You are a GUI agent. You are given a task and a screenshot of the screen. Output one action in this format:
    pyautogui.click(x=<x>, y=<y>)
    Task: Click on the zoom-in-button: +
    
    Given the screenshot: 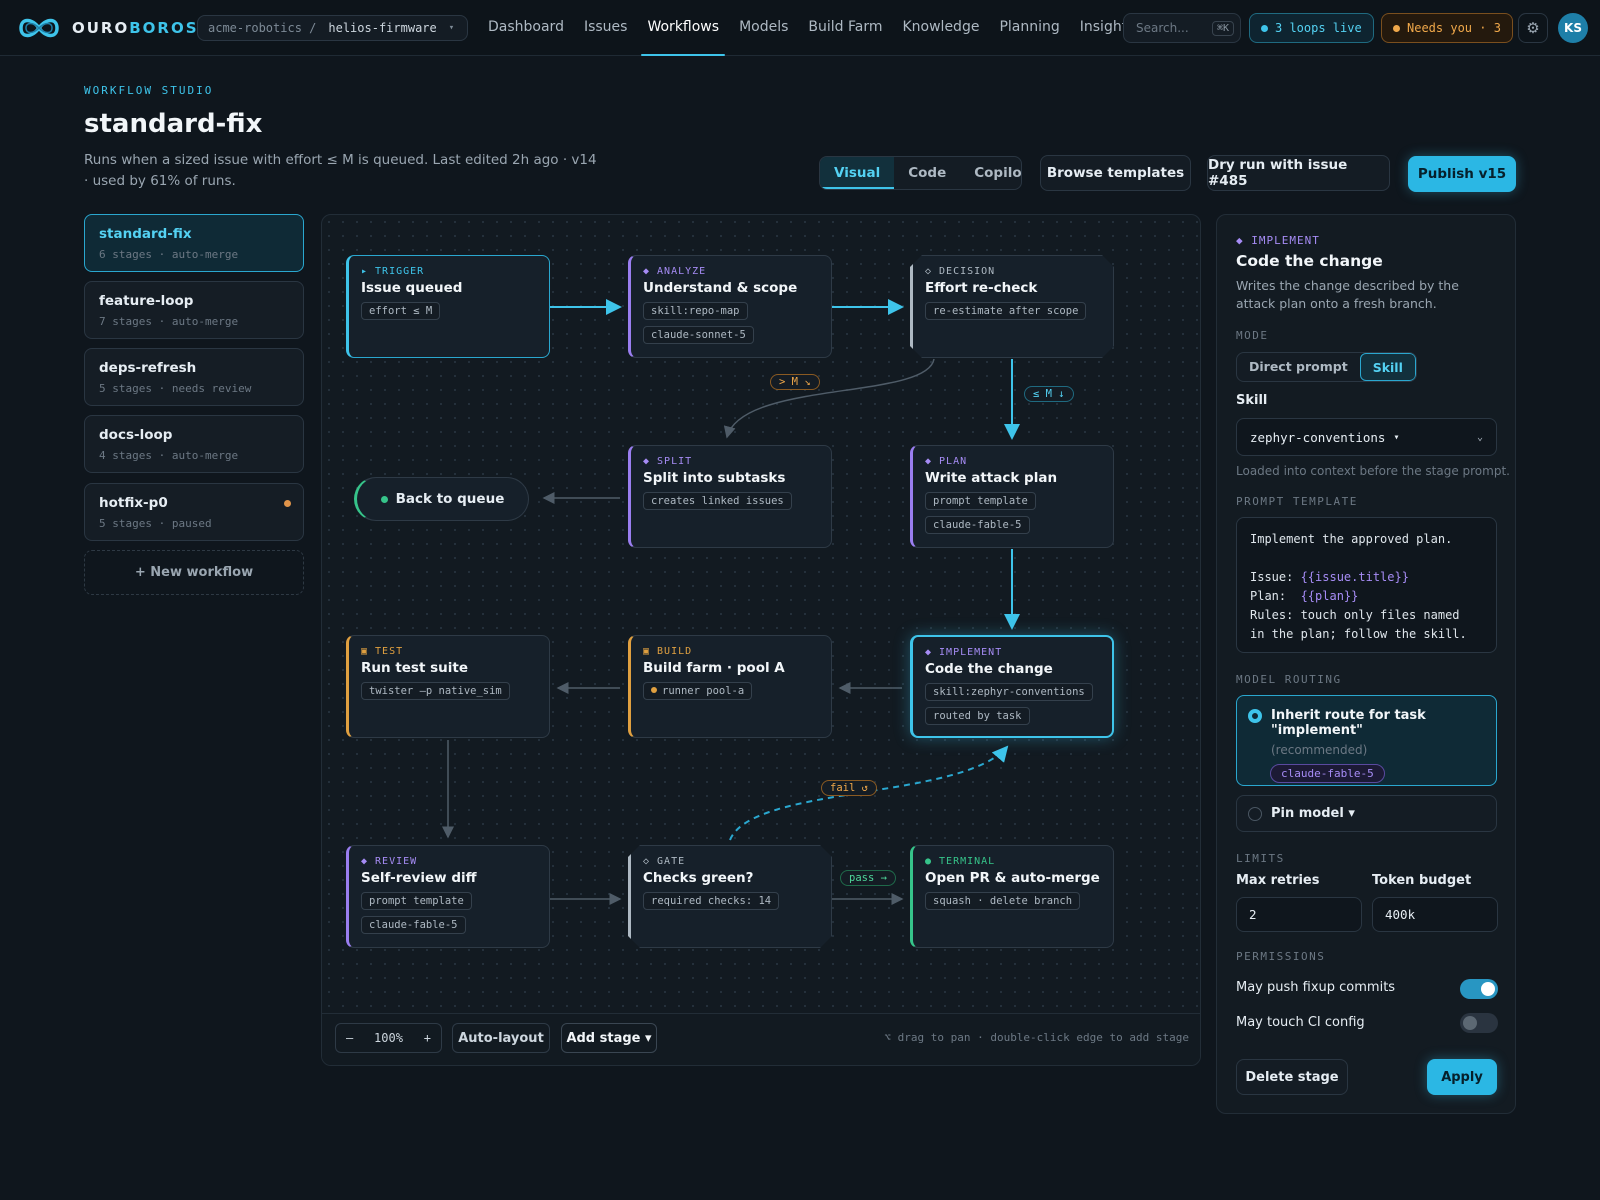 What is the action you would take?
    pyautogui.click(x=427, y=1038)
    